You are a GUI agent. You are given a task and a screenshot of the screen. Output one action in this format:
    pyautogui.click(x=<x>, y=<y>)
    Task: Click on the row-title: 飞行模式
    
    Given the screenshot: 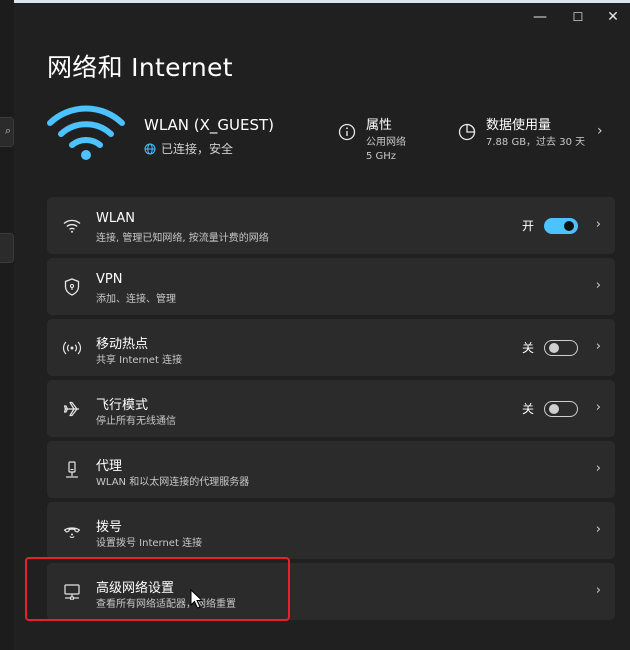 What is the action you would take?
    pyautogui.click(x=122, y=405)
    